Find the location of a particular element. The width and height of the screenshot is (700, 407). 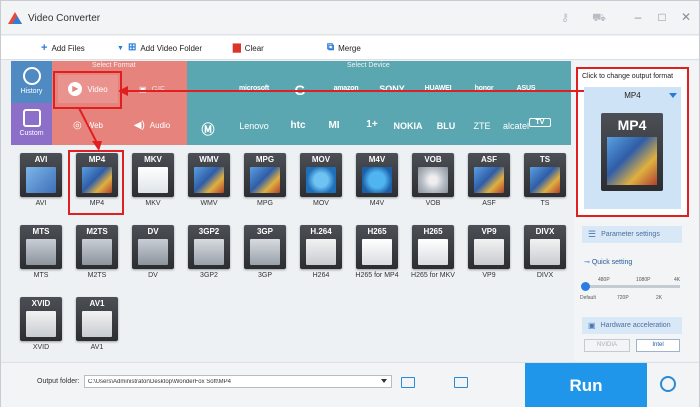

format-item-vp9: VP9 VP9 is located at coordinates (489, 255).